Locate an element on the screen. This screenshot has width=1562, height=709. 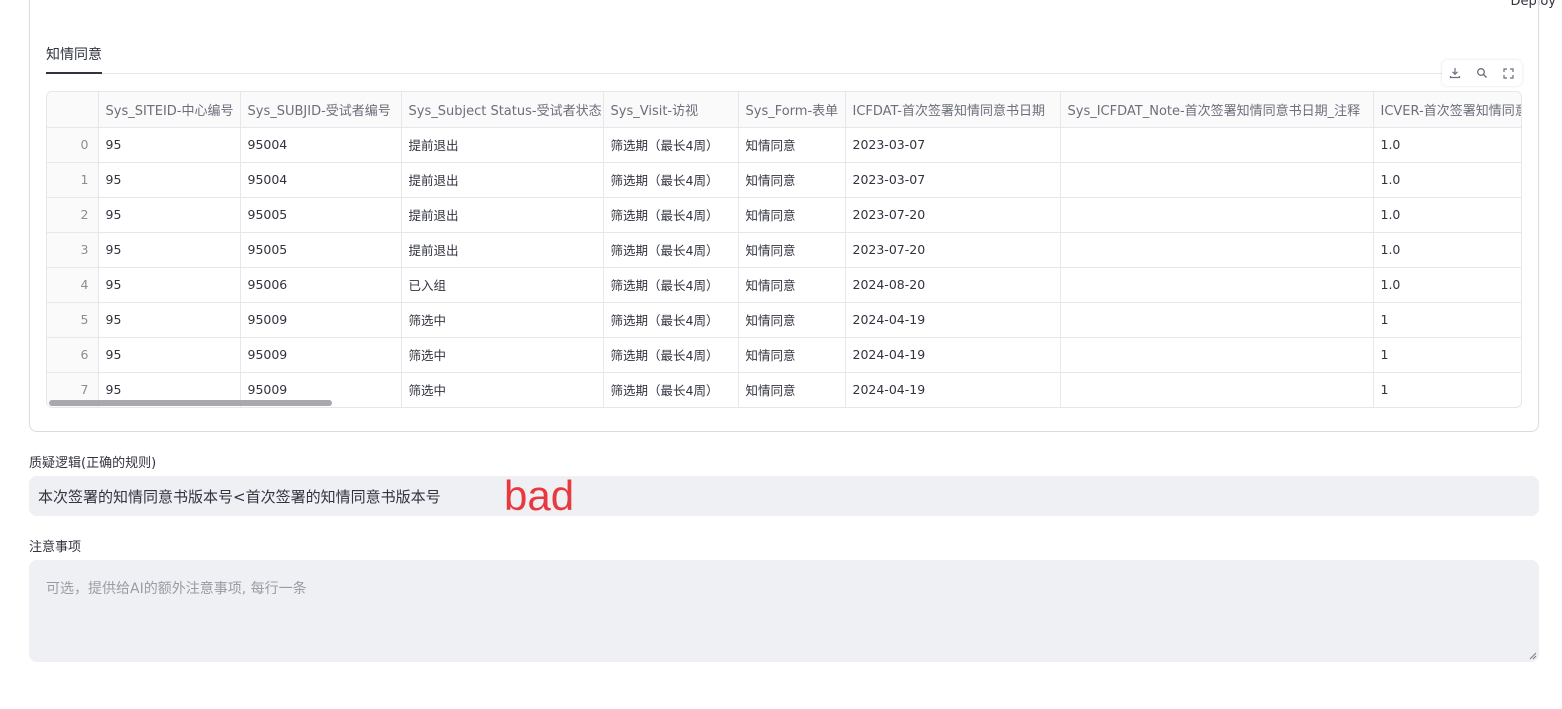
dataframe-toolbar is located at coordinates (1482, 73).